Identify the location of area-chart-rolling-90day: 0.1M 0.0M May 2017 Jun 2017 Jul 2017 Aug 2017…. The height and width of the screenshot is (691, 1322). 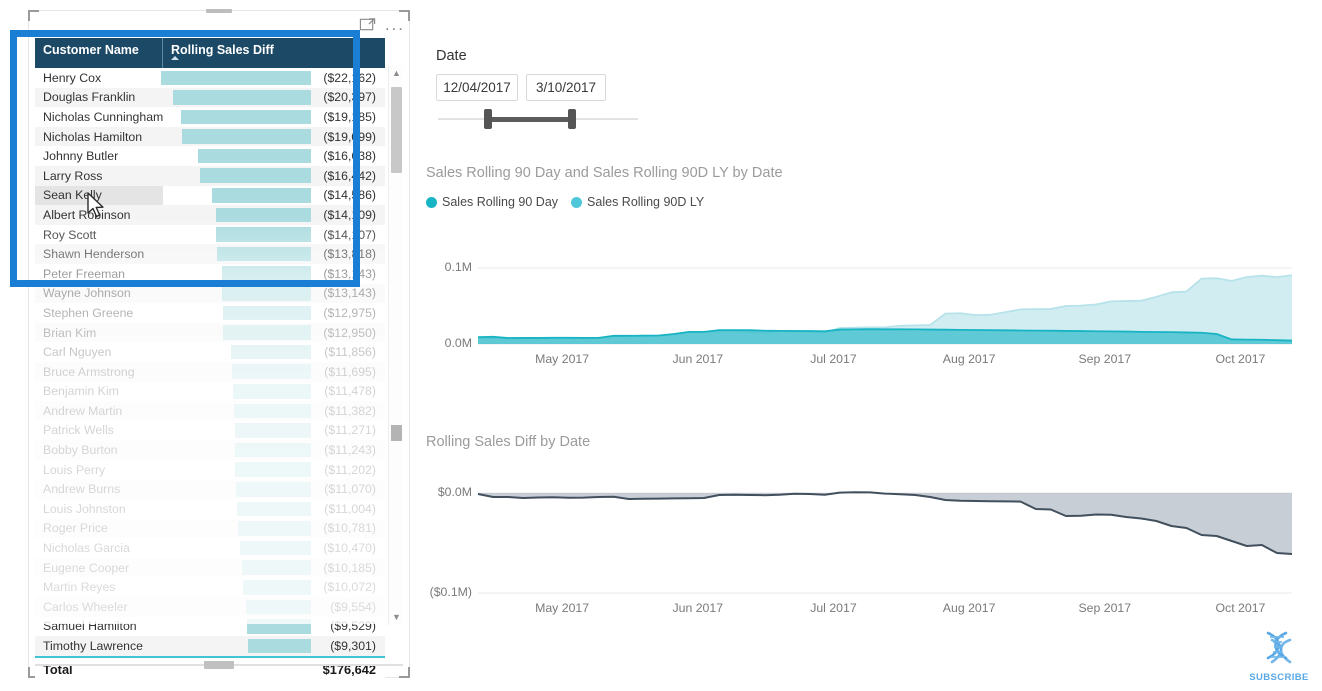
(860, 315).